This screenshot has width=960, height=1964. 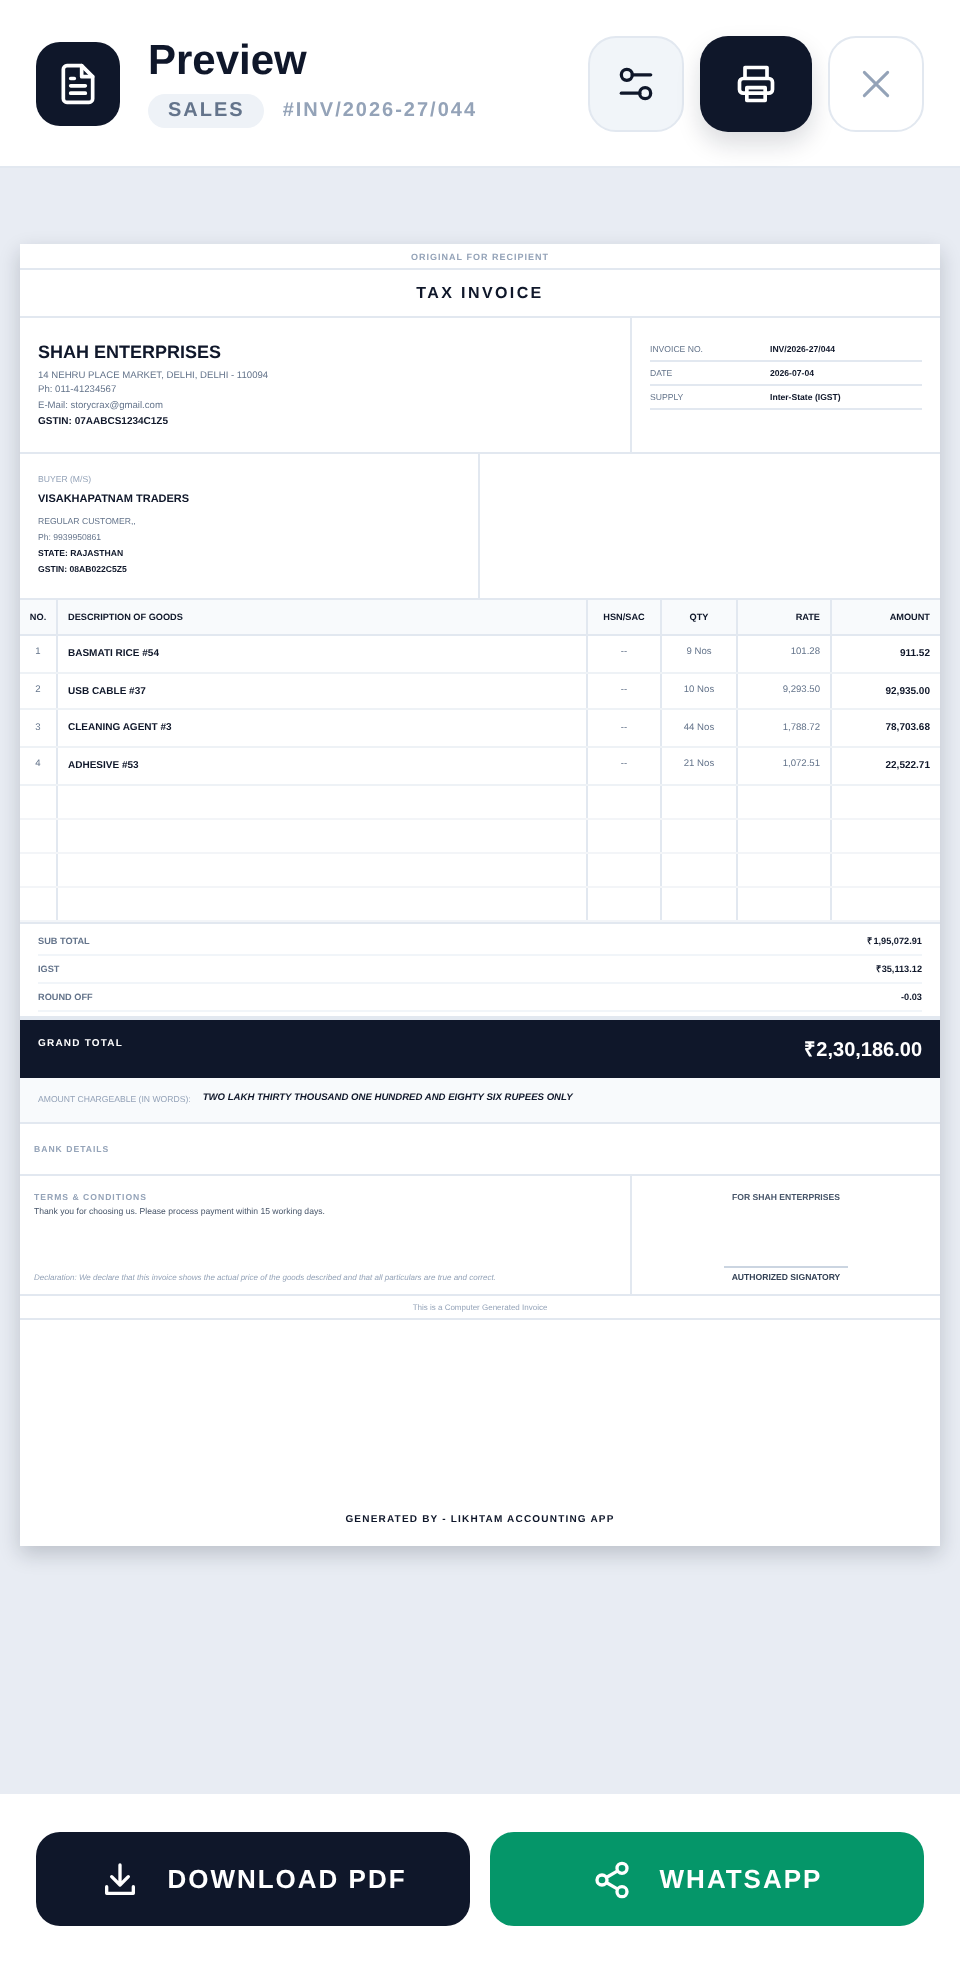 What do you see at coordinates (380, 111) in the screenshot?
I see `invoice-number: #INV/2026-27/044` at bounding box center [380, 111].